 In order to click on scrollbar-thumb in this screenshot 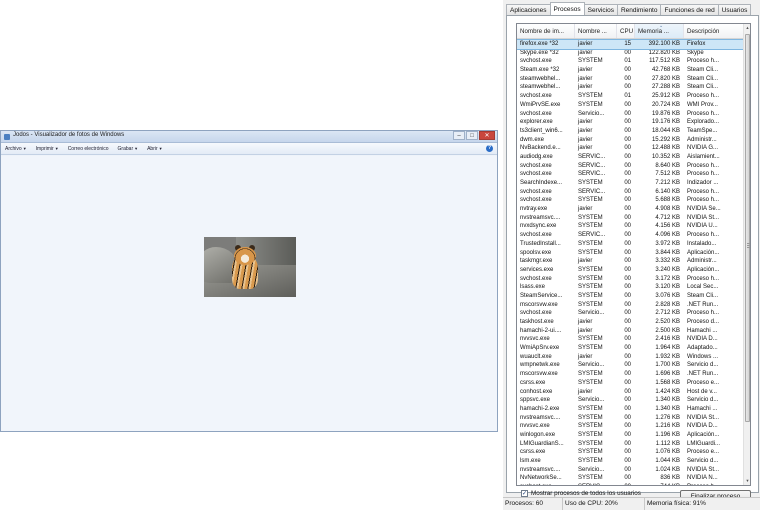, I will do `click(747, 228)`.